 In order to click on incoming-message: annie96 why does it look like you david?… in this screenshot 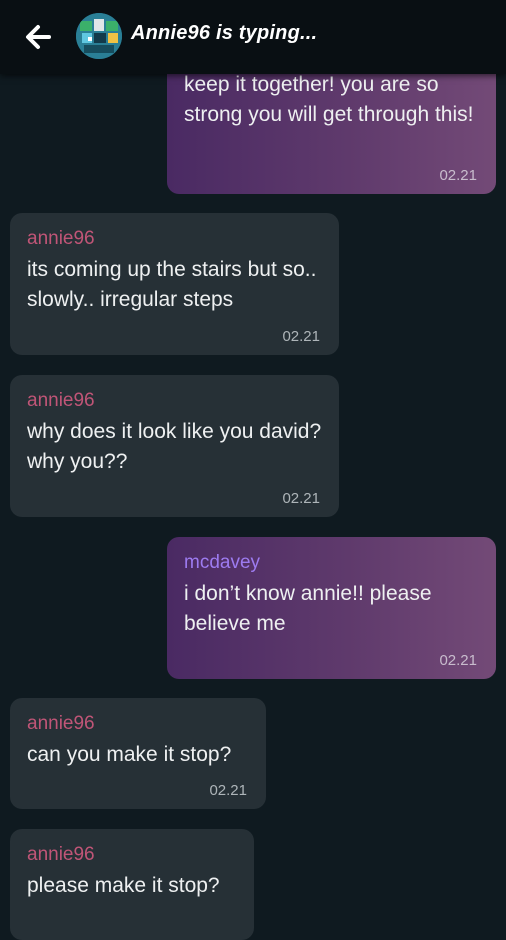, I will do `click(174, 446)`.